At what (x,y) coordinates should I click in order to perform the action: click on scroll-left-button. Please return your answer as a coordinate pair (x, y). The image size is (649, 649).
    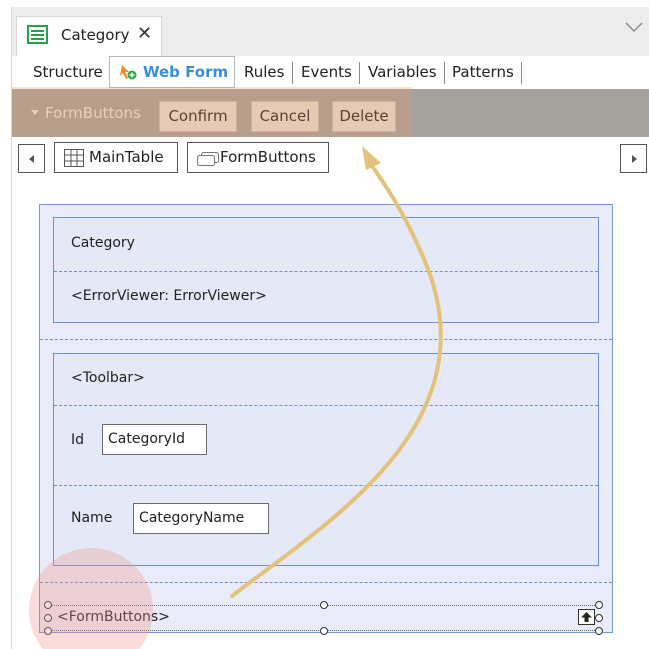
    Looking at the image, I should click on (31, 158).